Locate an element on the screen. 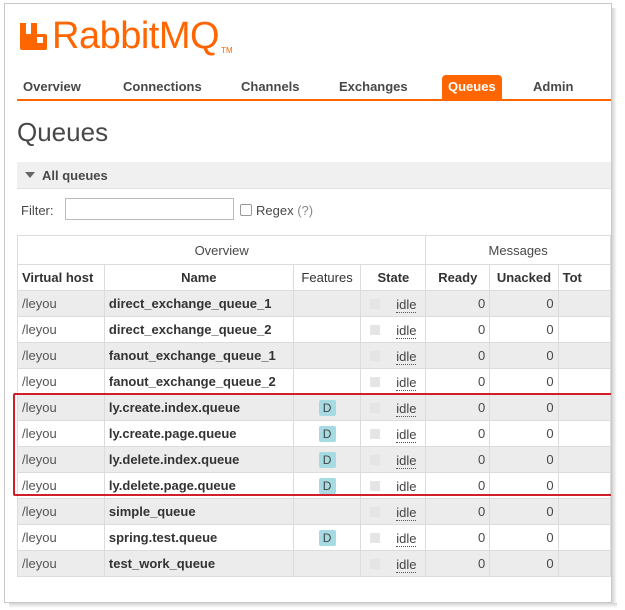  filter-input is located at coordinates (149, 209).